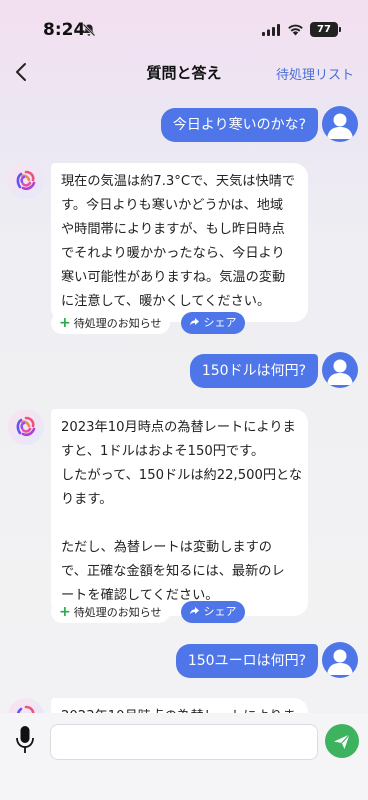 The image size is (368, 800). What do you see at coordinates (25, 740) in the screenshot?
I see `microphone-icon` at bounding box center [25, 740].